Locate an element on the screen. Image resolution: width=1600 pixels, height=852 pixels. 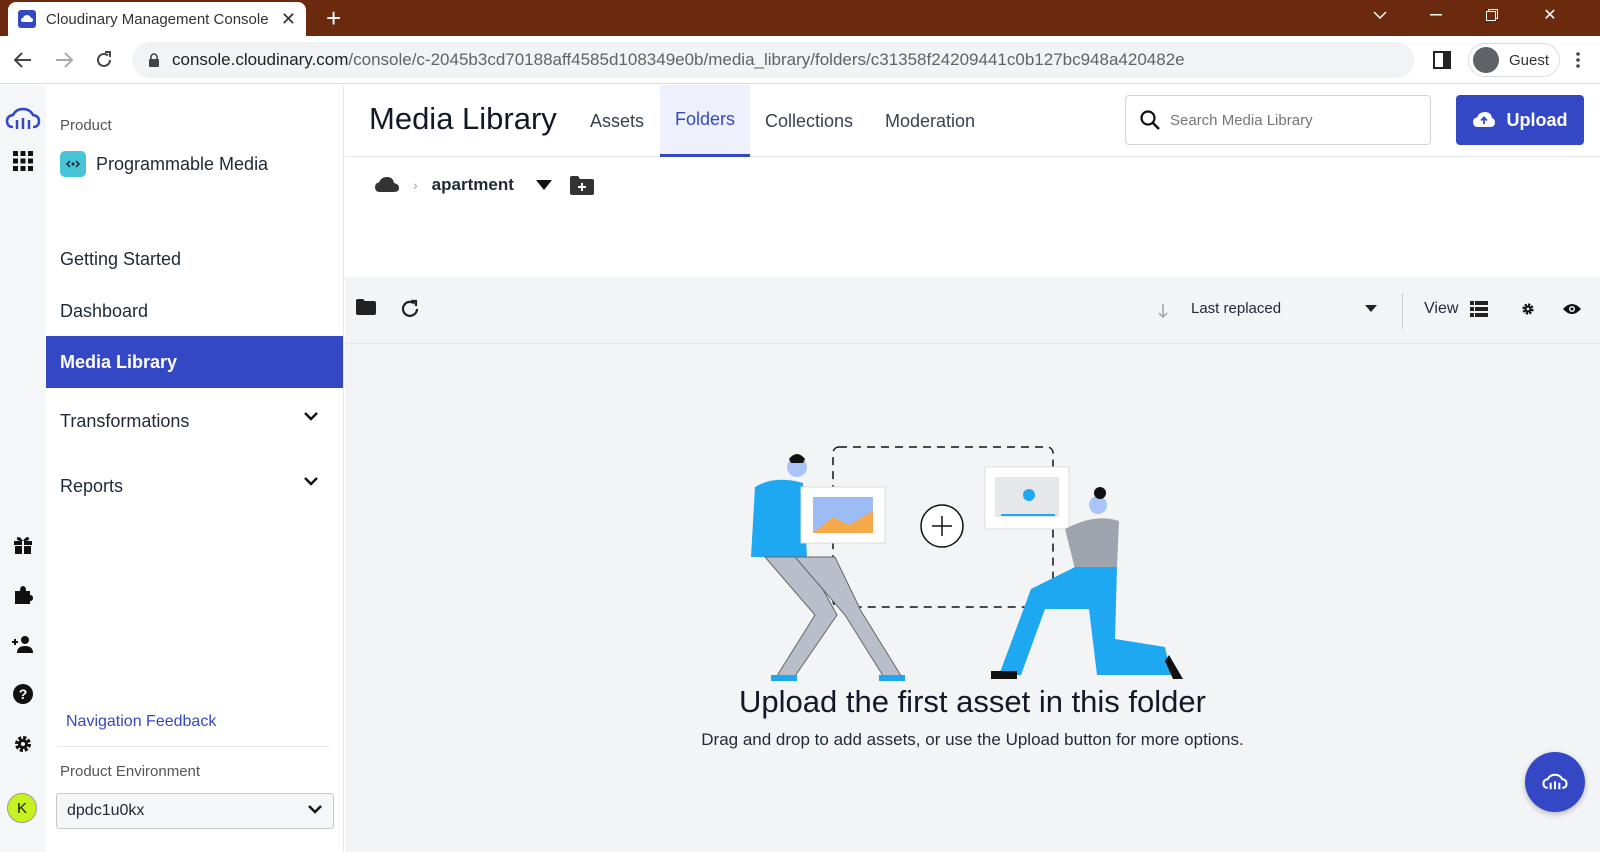
sidebar-divider is located at coordinates (194, 746).